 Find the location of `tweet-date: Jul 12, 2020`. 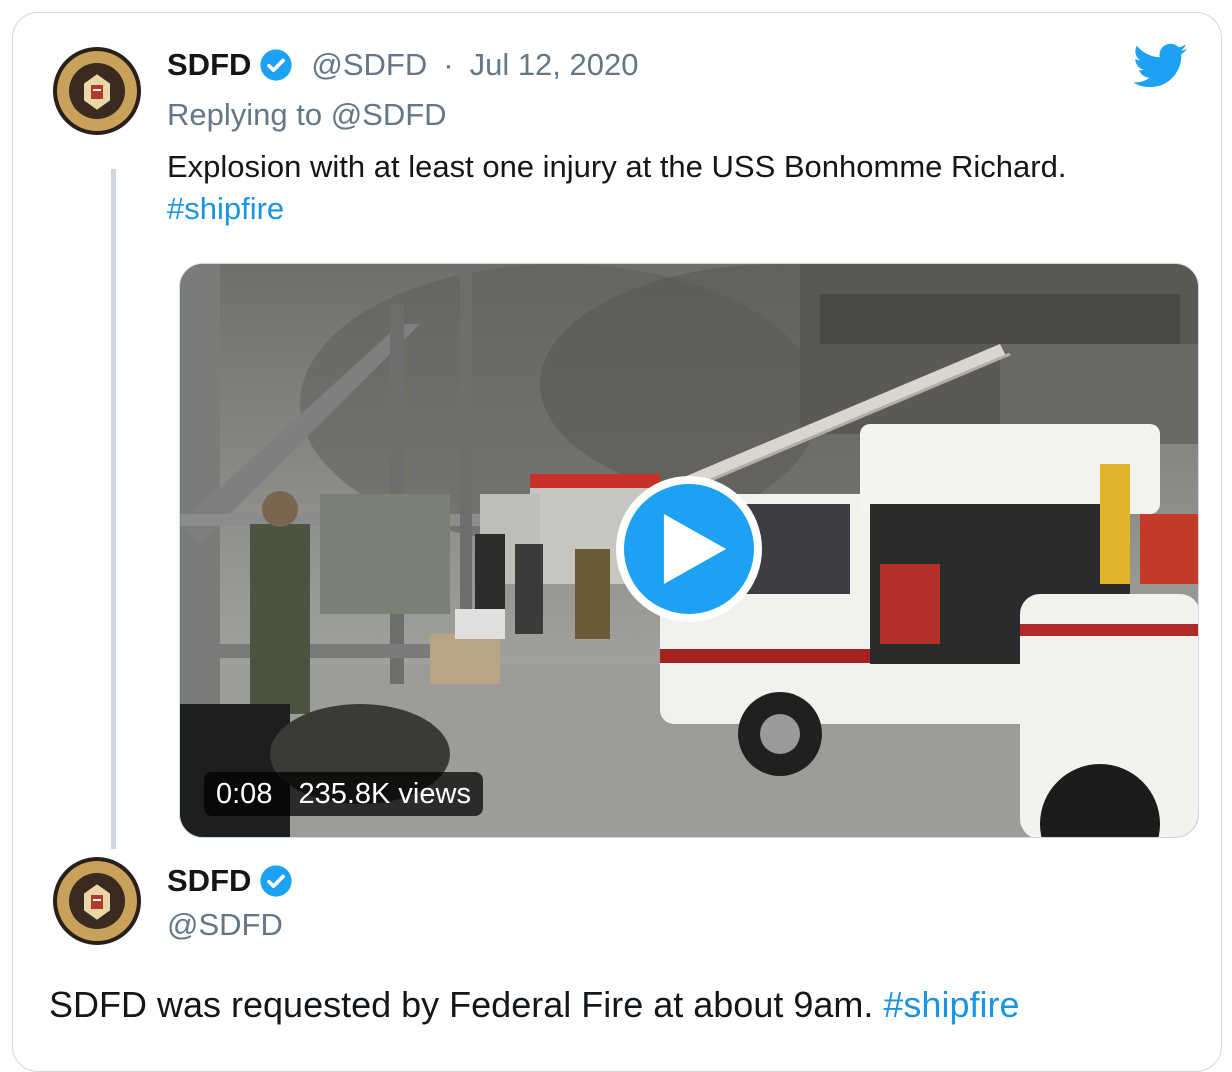

tweet-date: Jul 12, 2020 is located at coordinates (554, 65).